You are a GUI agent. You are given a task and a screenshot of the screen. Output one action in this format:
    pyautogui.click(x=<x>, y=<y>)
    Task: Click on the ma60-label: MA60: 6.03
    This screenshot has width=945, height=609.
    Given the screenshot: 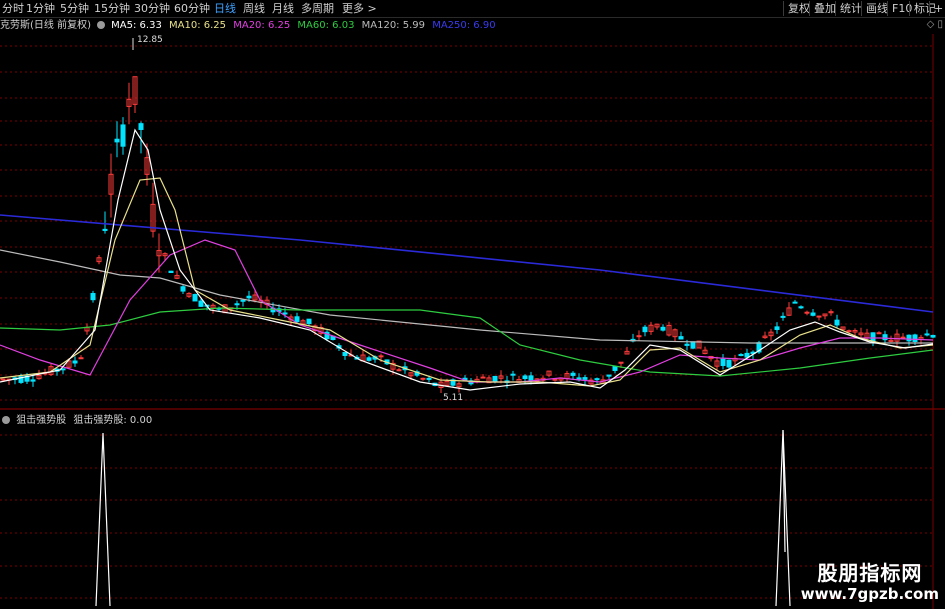 What is the action you would take?
    pyautogui.click(x=326, y=25)
    